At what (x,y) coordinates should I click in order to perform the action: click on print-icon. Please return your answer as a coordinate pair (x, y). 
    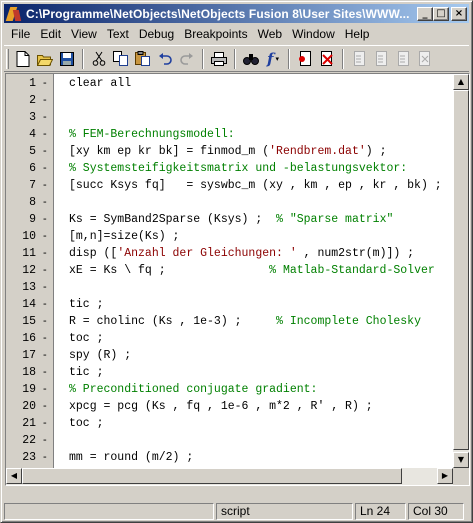
    Looking at the image, I should click on (219, 59).